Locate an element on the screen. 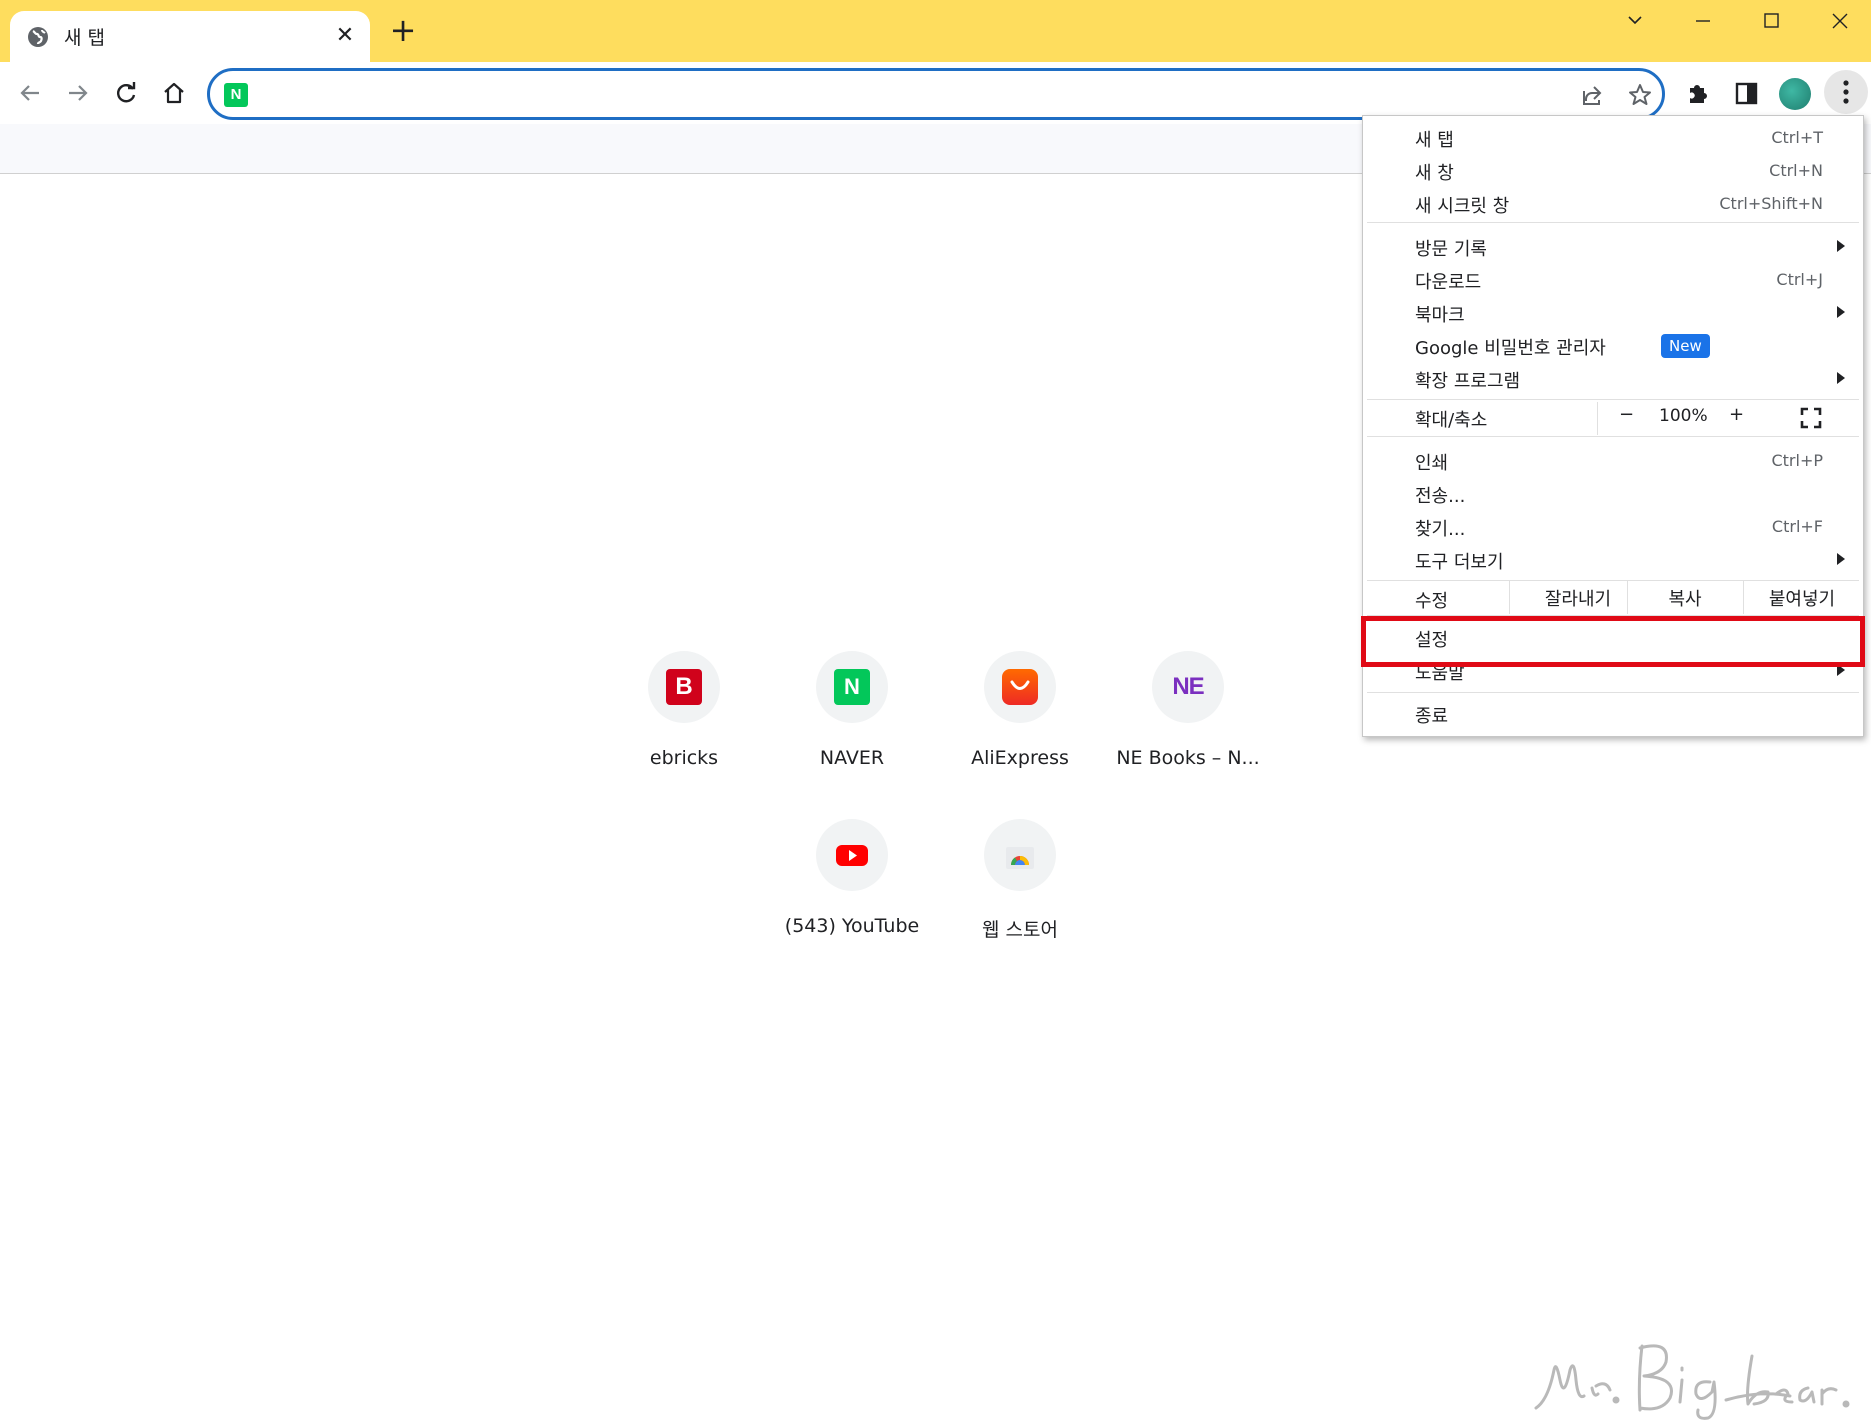  naver-favicon-icon: N is located at coordinates (236, 95).